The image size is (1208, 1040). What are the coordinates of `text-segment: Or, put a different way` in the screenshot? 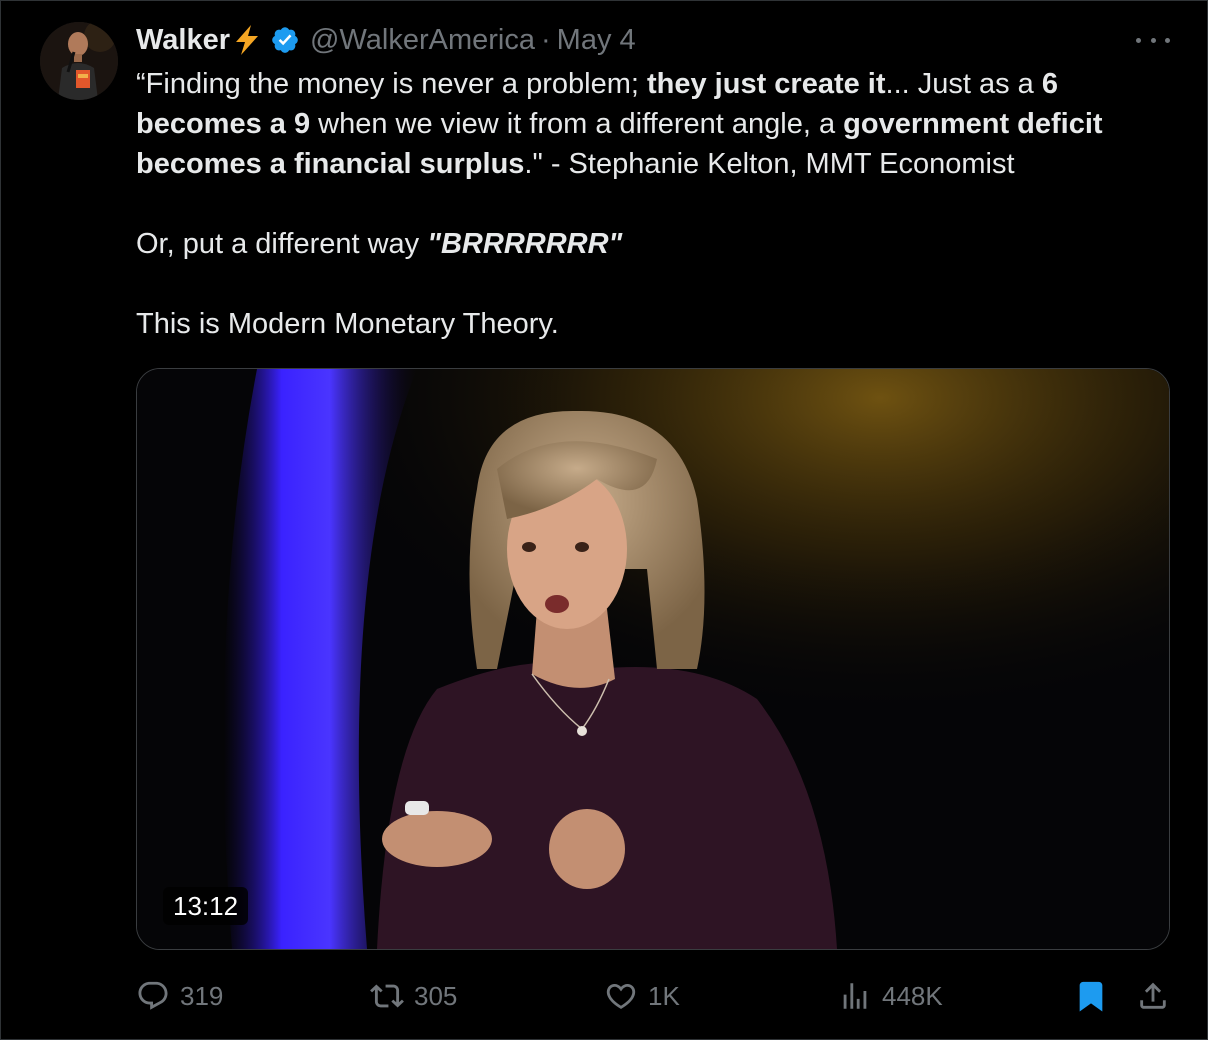 It's located at (282, 244).